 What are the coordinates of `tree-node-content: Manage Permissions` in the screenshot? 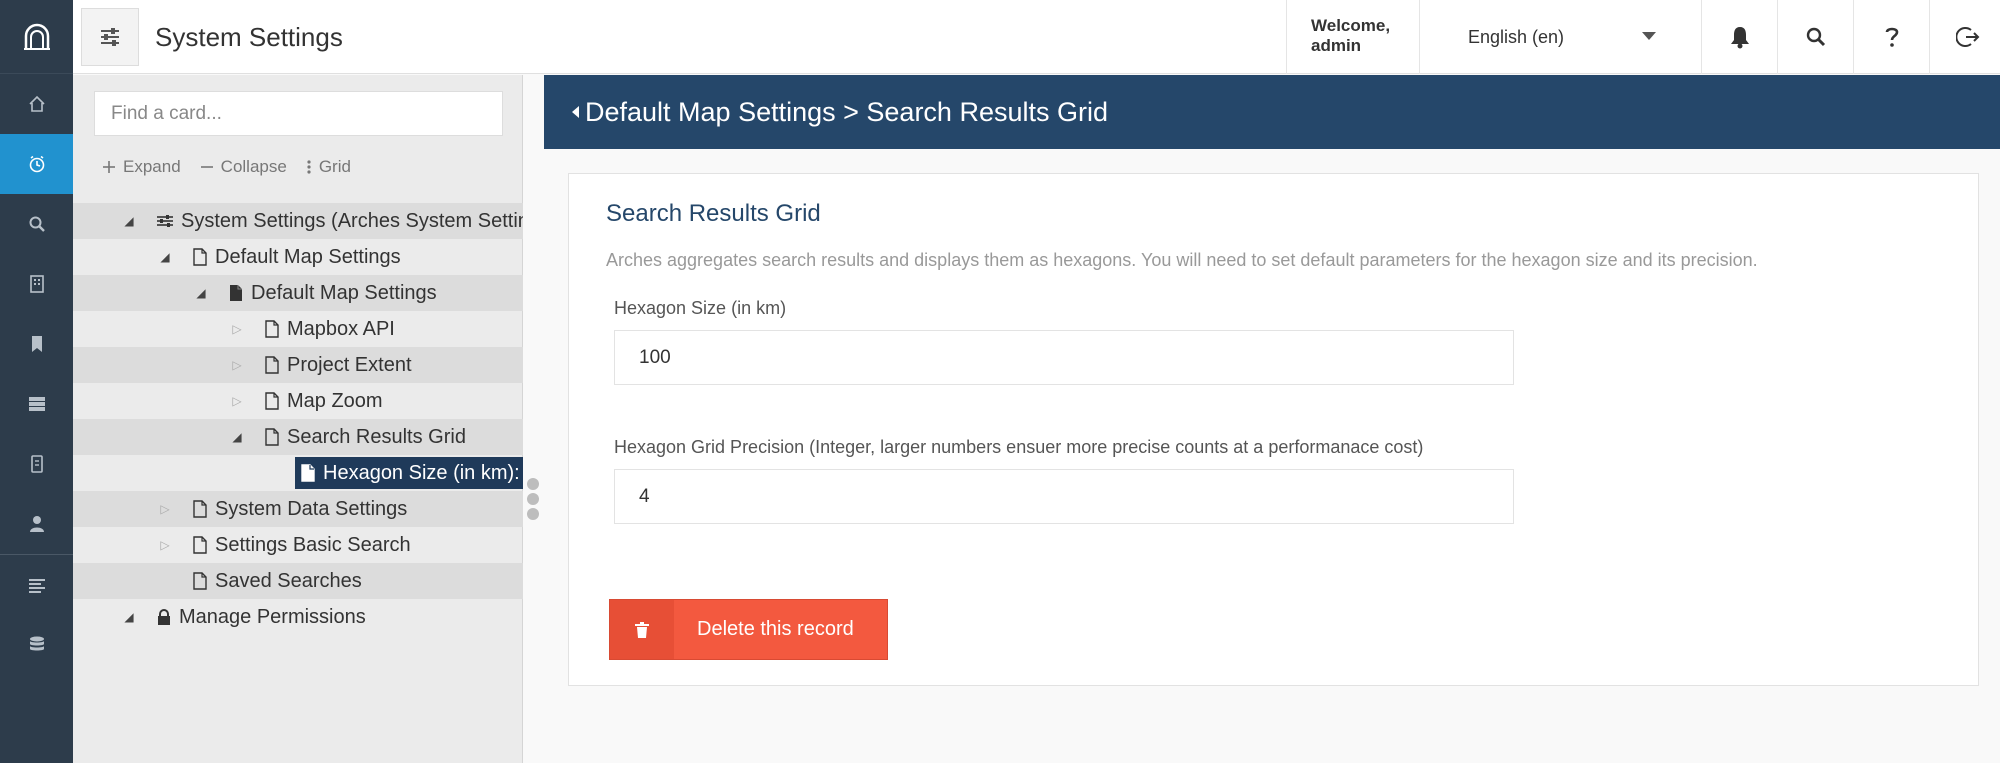 It's located at (261, 617).